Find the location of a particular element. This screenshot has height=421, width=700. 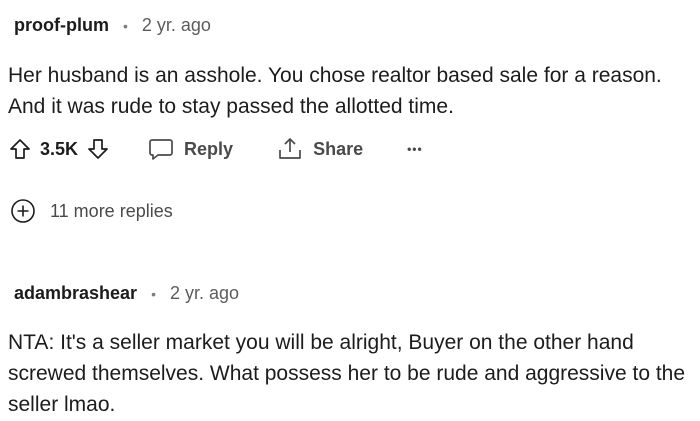

upvote-icon is located at coordinates (20, 149).